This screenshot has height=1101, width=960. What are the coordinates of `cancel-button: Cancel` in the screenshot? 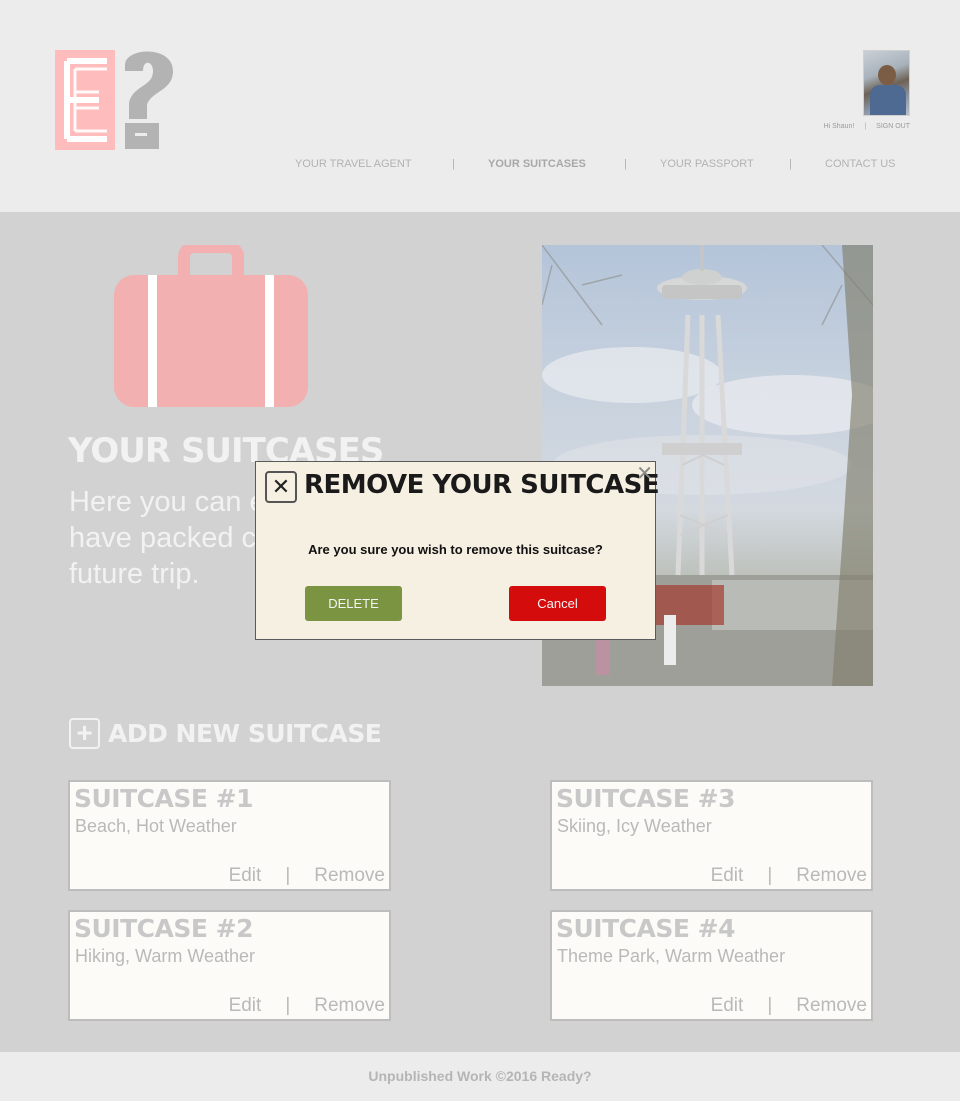 It's located at (557, 603).